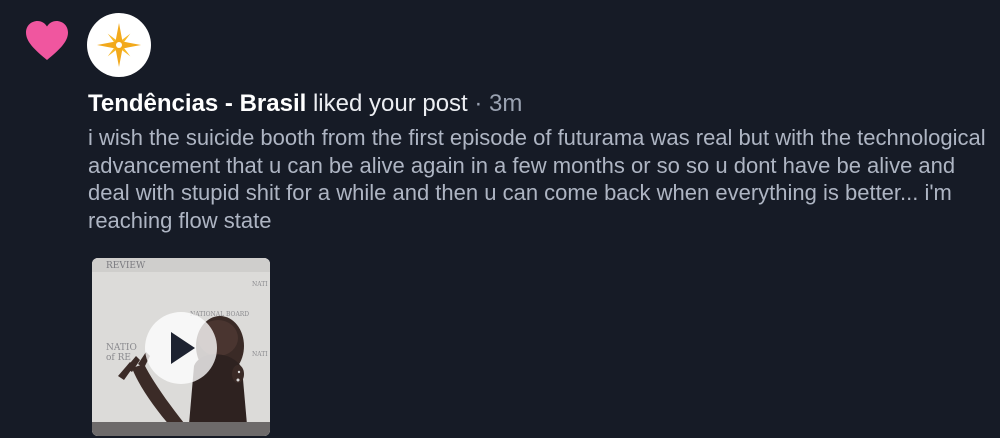 The height and width of the screenshot is (438, 1000). I want to click on svg-text: NATIO, so click(121, 348).